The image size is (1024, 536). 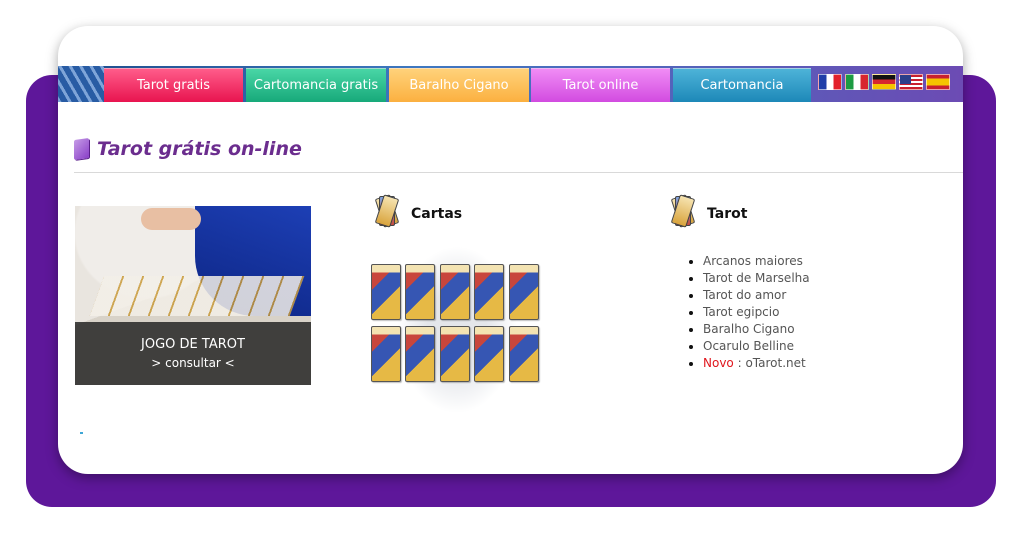 I want to click on tarot-heading: Tarot, so click(x=707, y=214).